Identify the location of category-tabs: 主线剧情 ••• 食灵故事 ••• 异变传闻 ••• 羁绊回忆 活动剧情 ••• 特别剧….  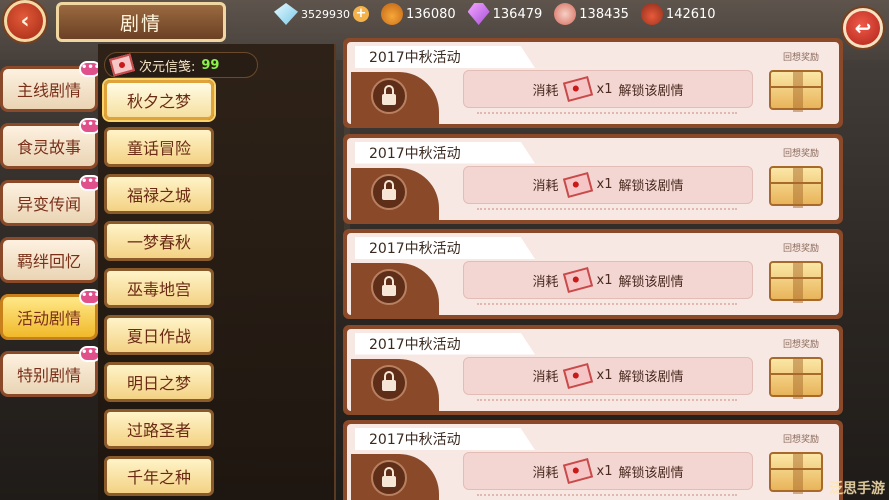
(50, 234).